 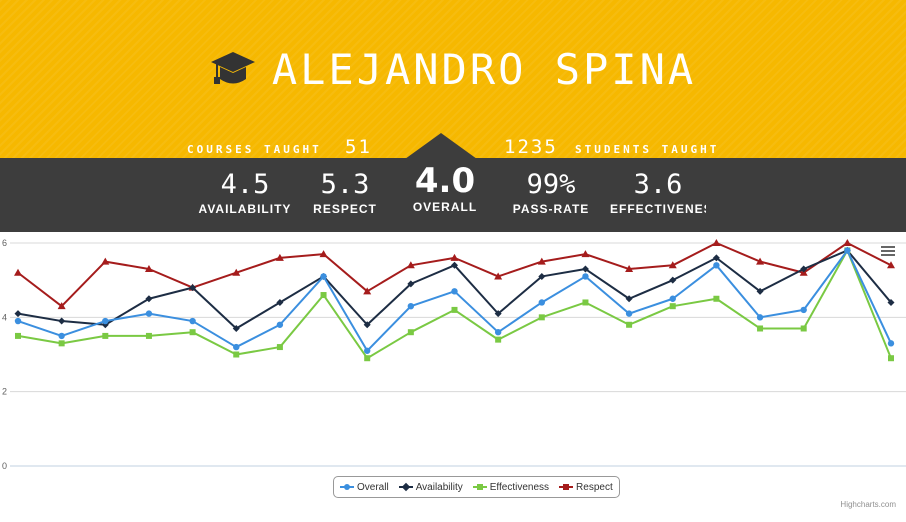 I want to click on students-taught-value: 1235, so click(x=531, y=147).